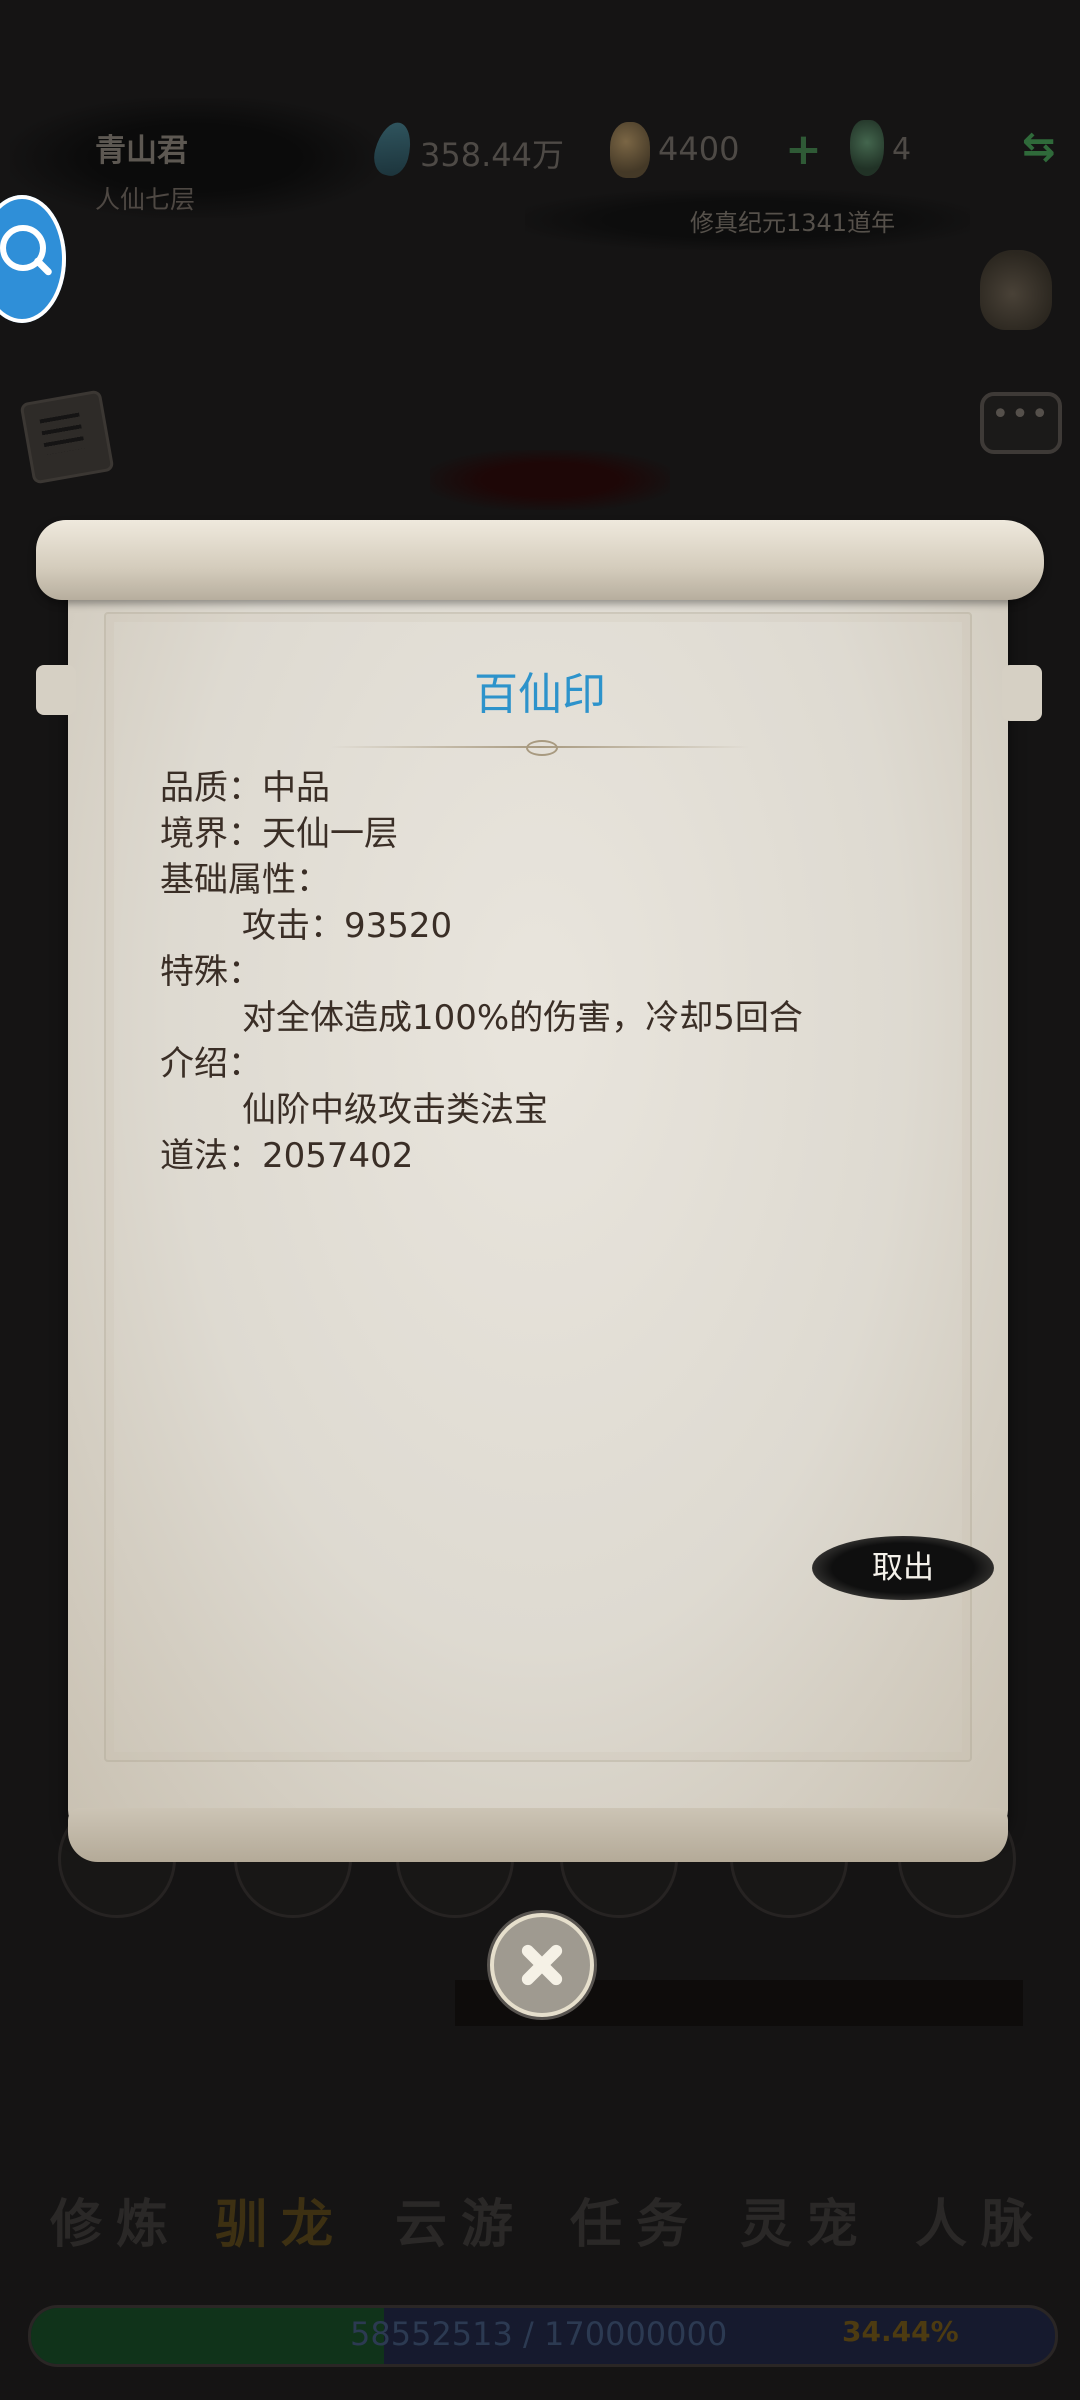 The width and height of the screenshot is (1080, 2400). Describe the element at coordinates (630, 150) in the screenshot. I see `coin-icon` at that location.